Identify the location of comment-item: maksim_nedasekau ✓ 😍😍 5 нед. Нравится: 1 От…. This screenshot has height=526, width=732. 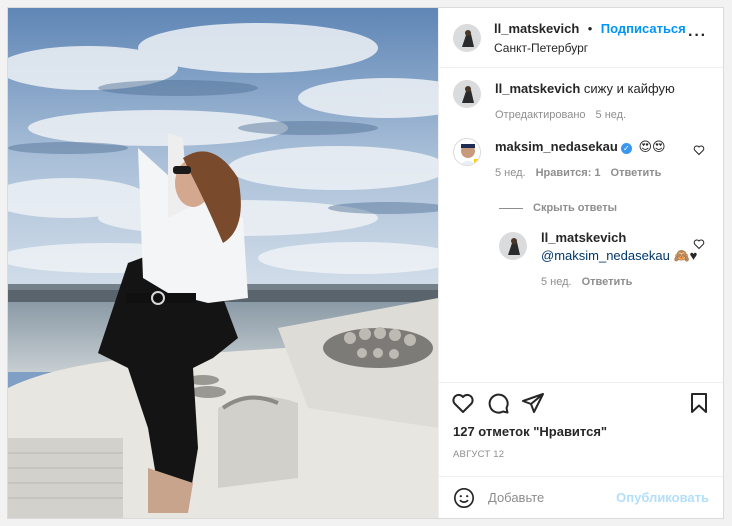
(581, 160).